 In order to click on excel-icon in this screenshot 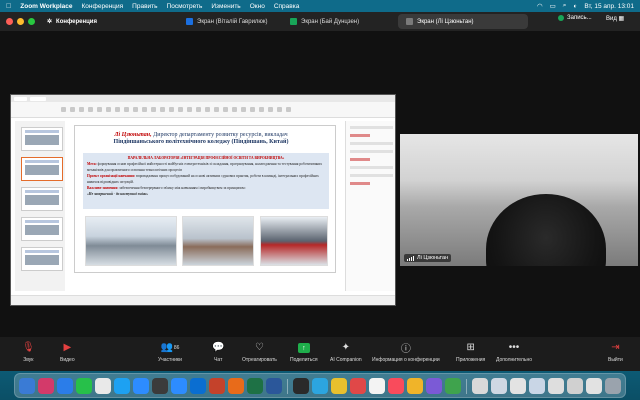, I will do `click(255, 386)`.